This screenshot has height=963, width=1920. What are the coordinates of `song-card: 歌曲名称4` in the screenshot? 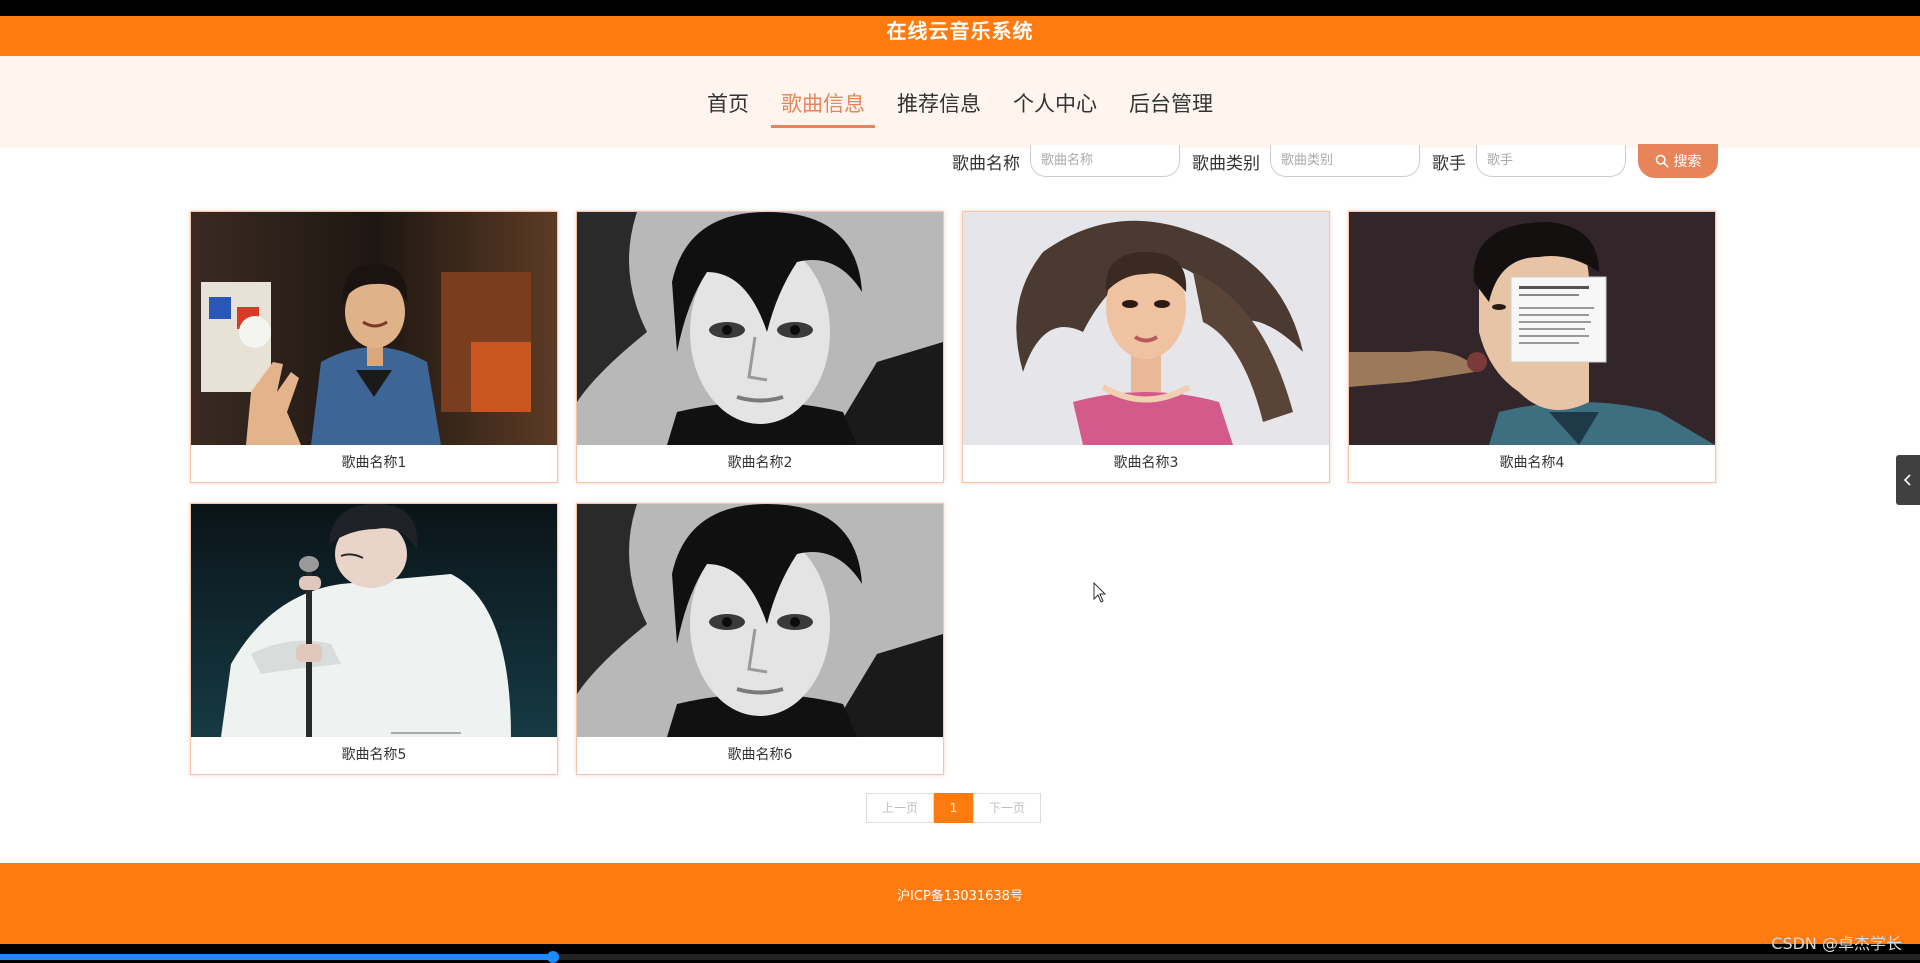 It's located at (1532, 347).